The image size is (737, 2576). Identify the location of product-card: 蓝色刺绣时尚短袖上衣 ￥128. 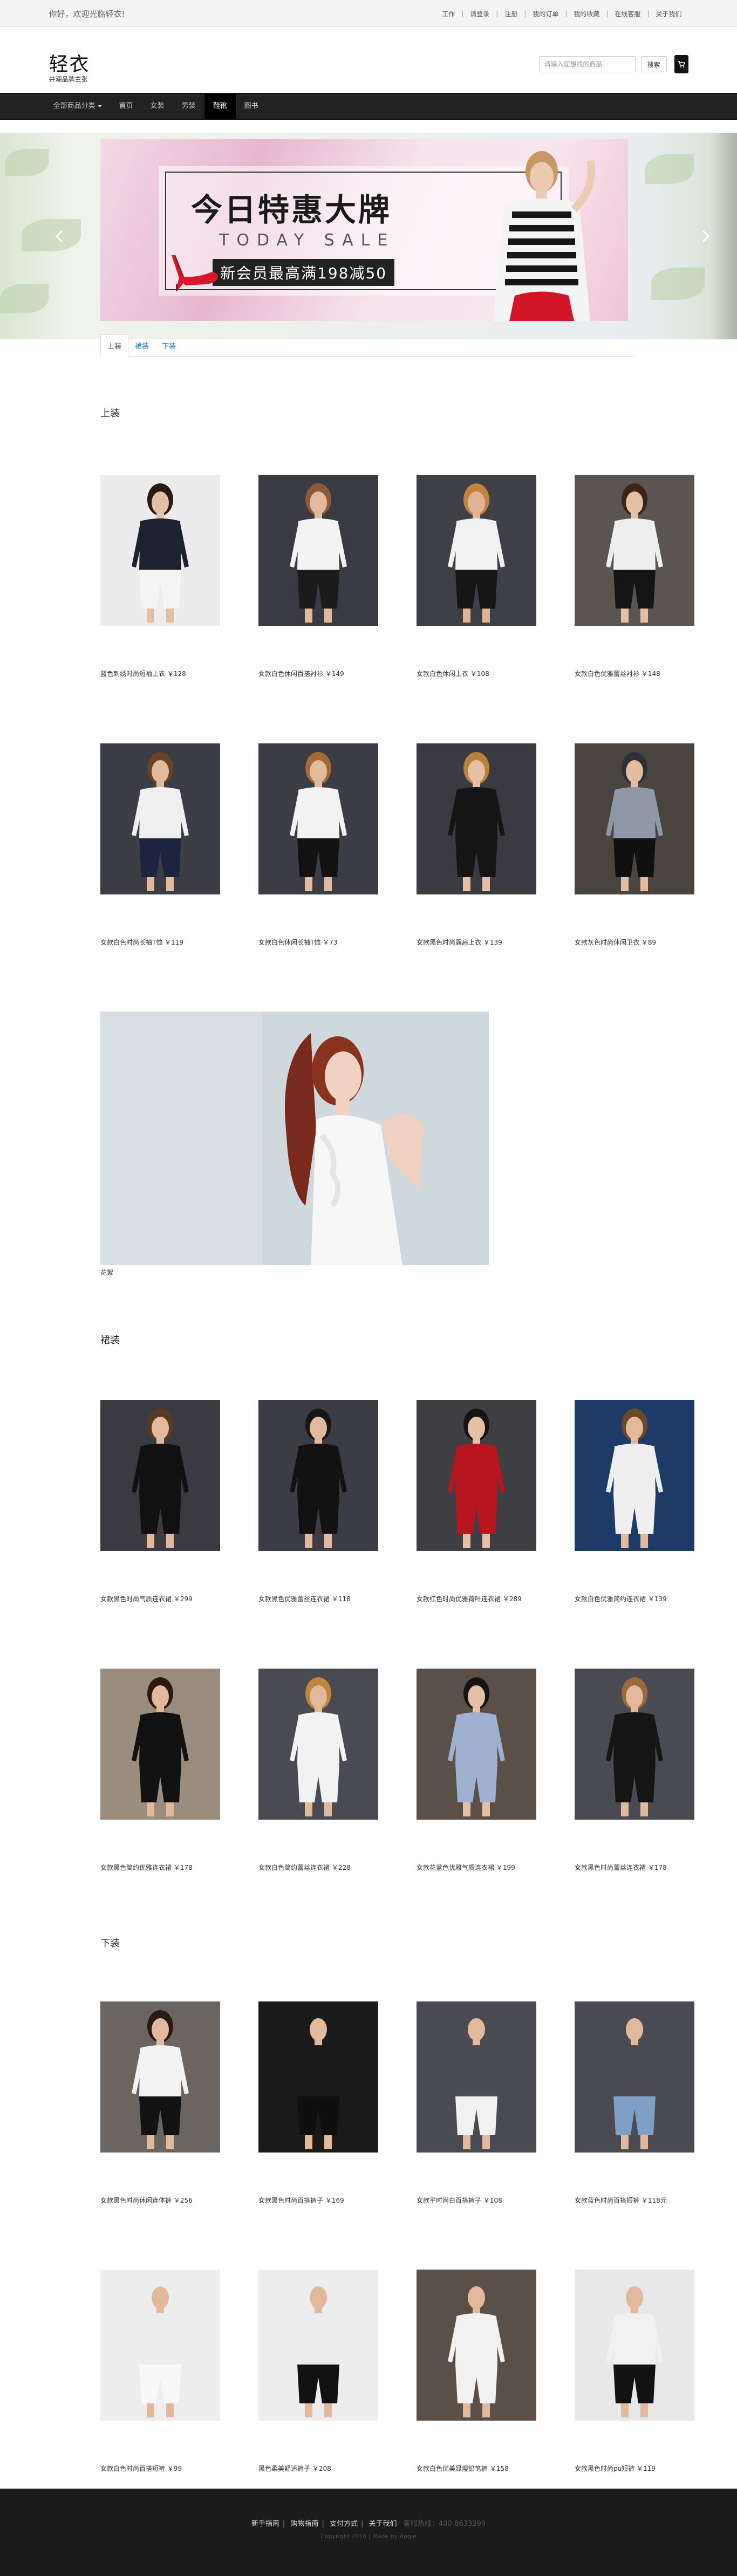
(158, 577).